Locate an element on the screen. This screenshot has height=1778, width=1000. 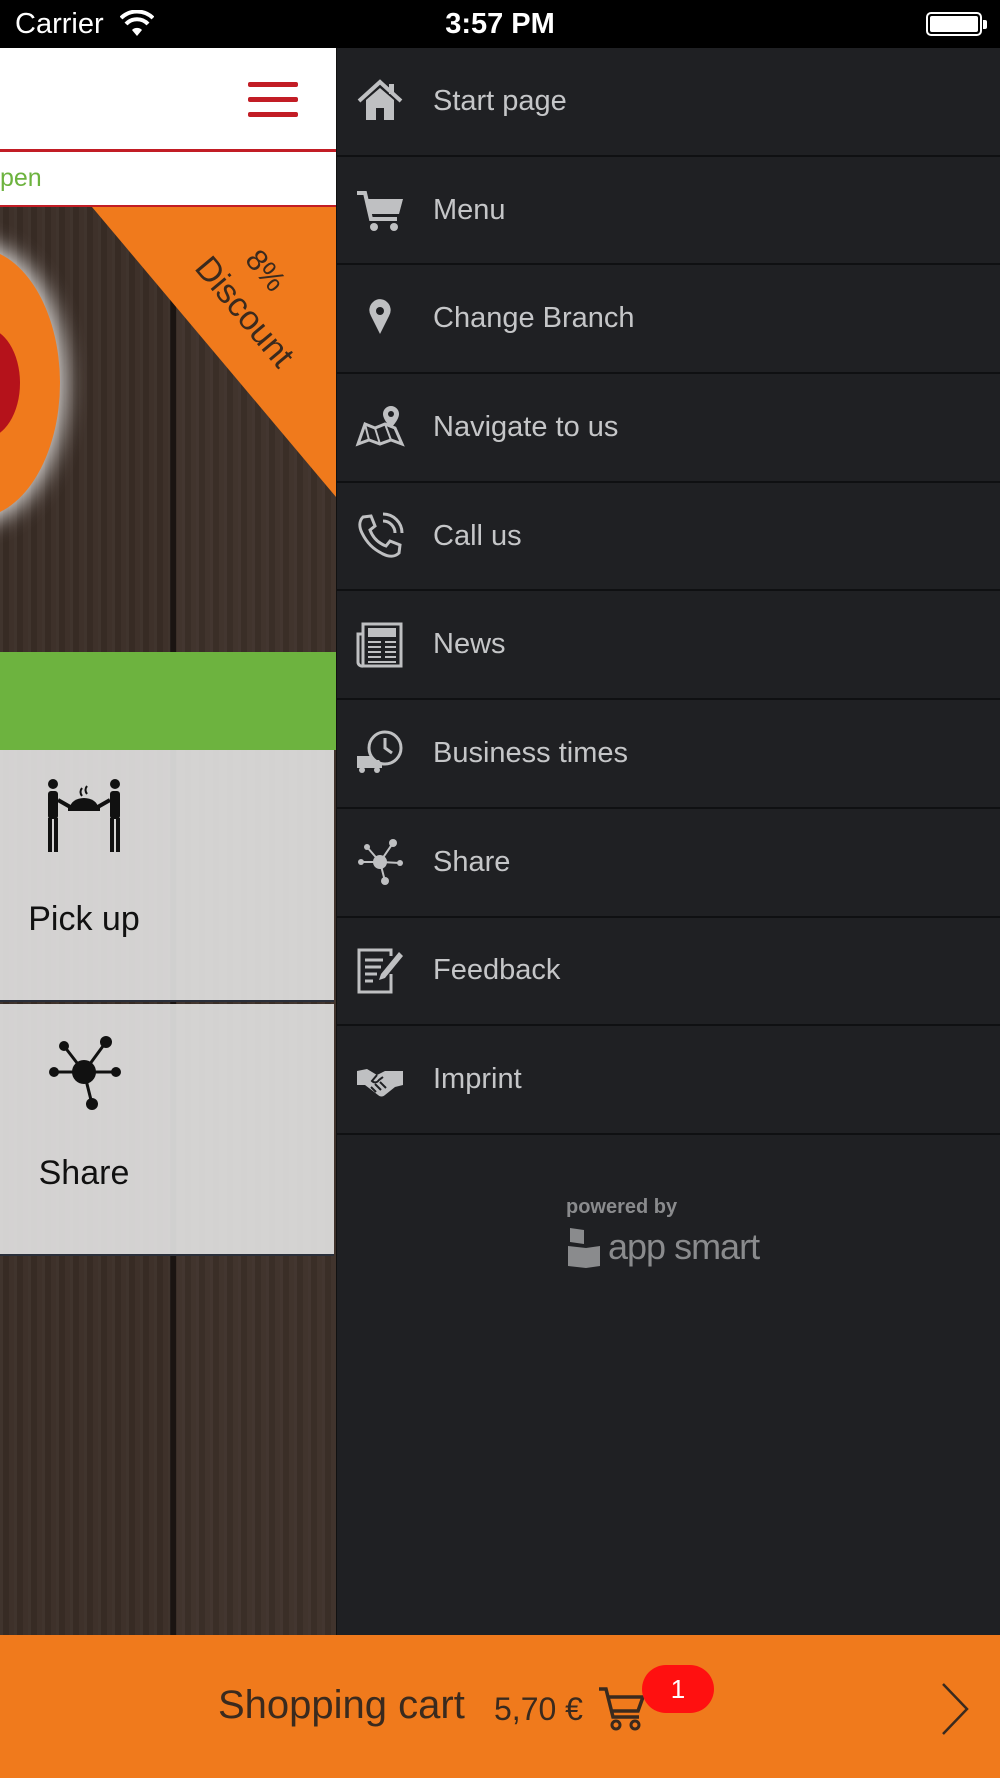
feedback-icon is located at coordinates (380, 971).